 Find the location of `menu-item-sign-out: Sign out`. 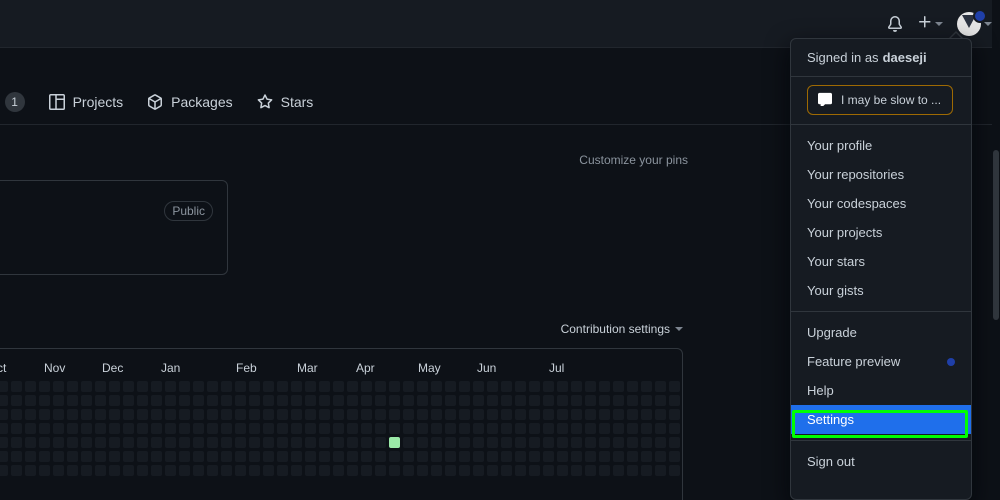

menu-item-sign-out: Sign out is located at coordinates (881, 461).